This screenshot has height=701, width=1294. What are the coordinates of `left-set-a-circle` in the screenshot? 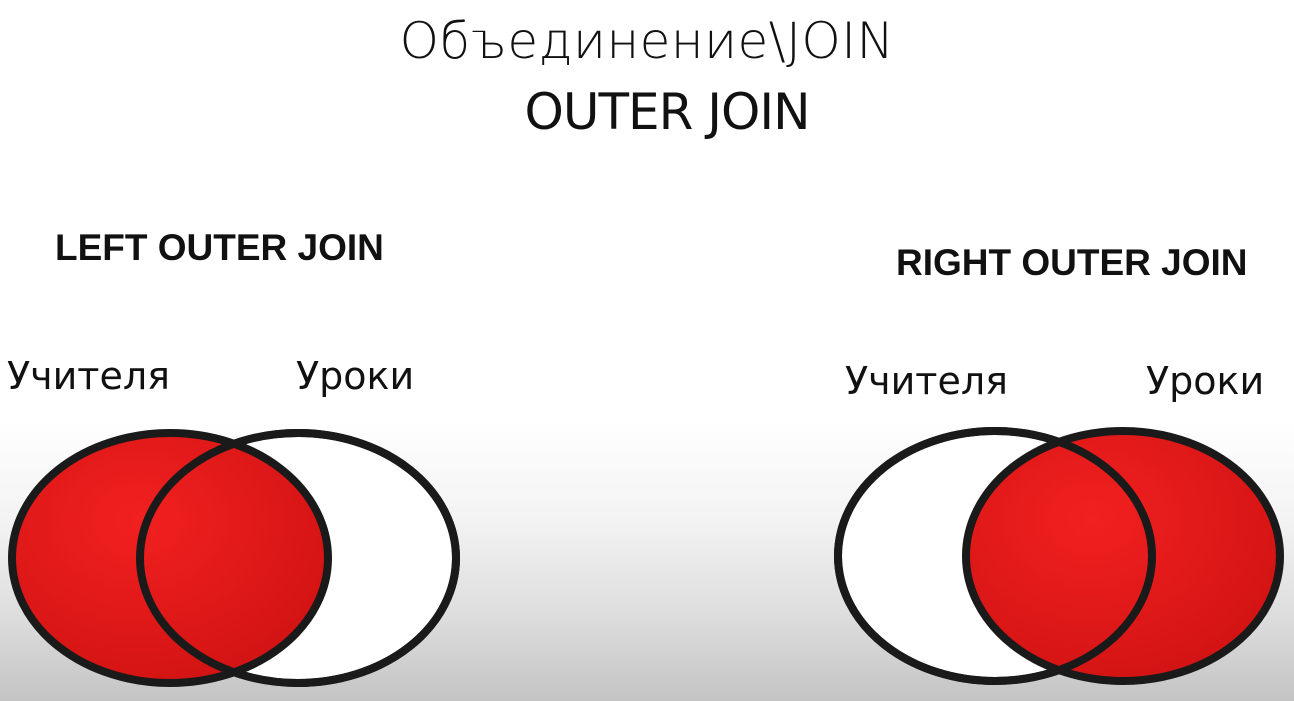 It's located at (170, 558).